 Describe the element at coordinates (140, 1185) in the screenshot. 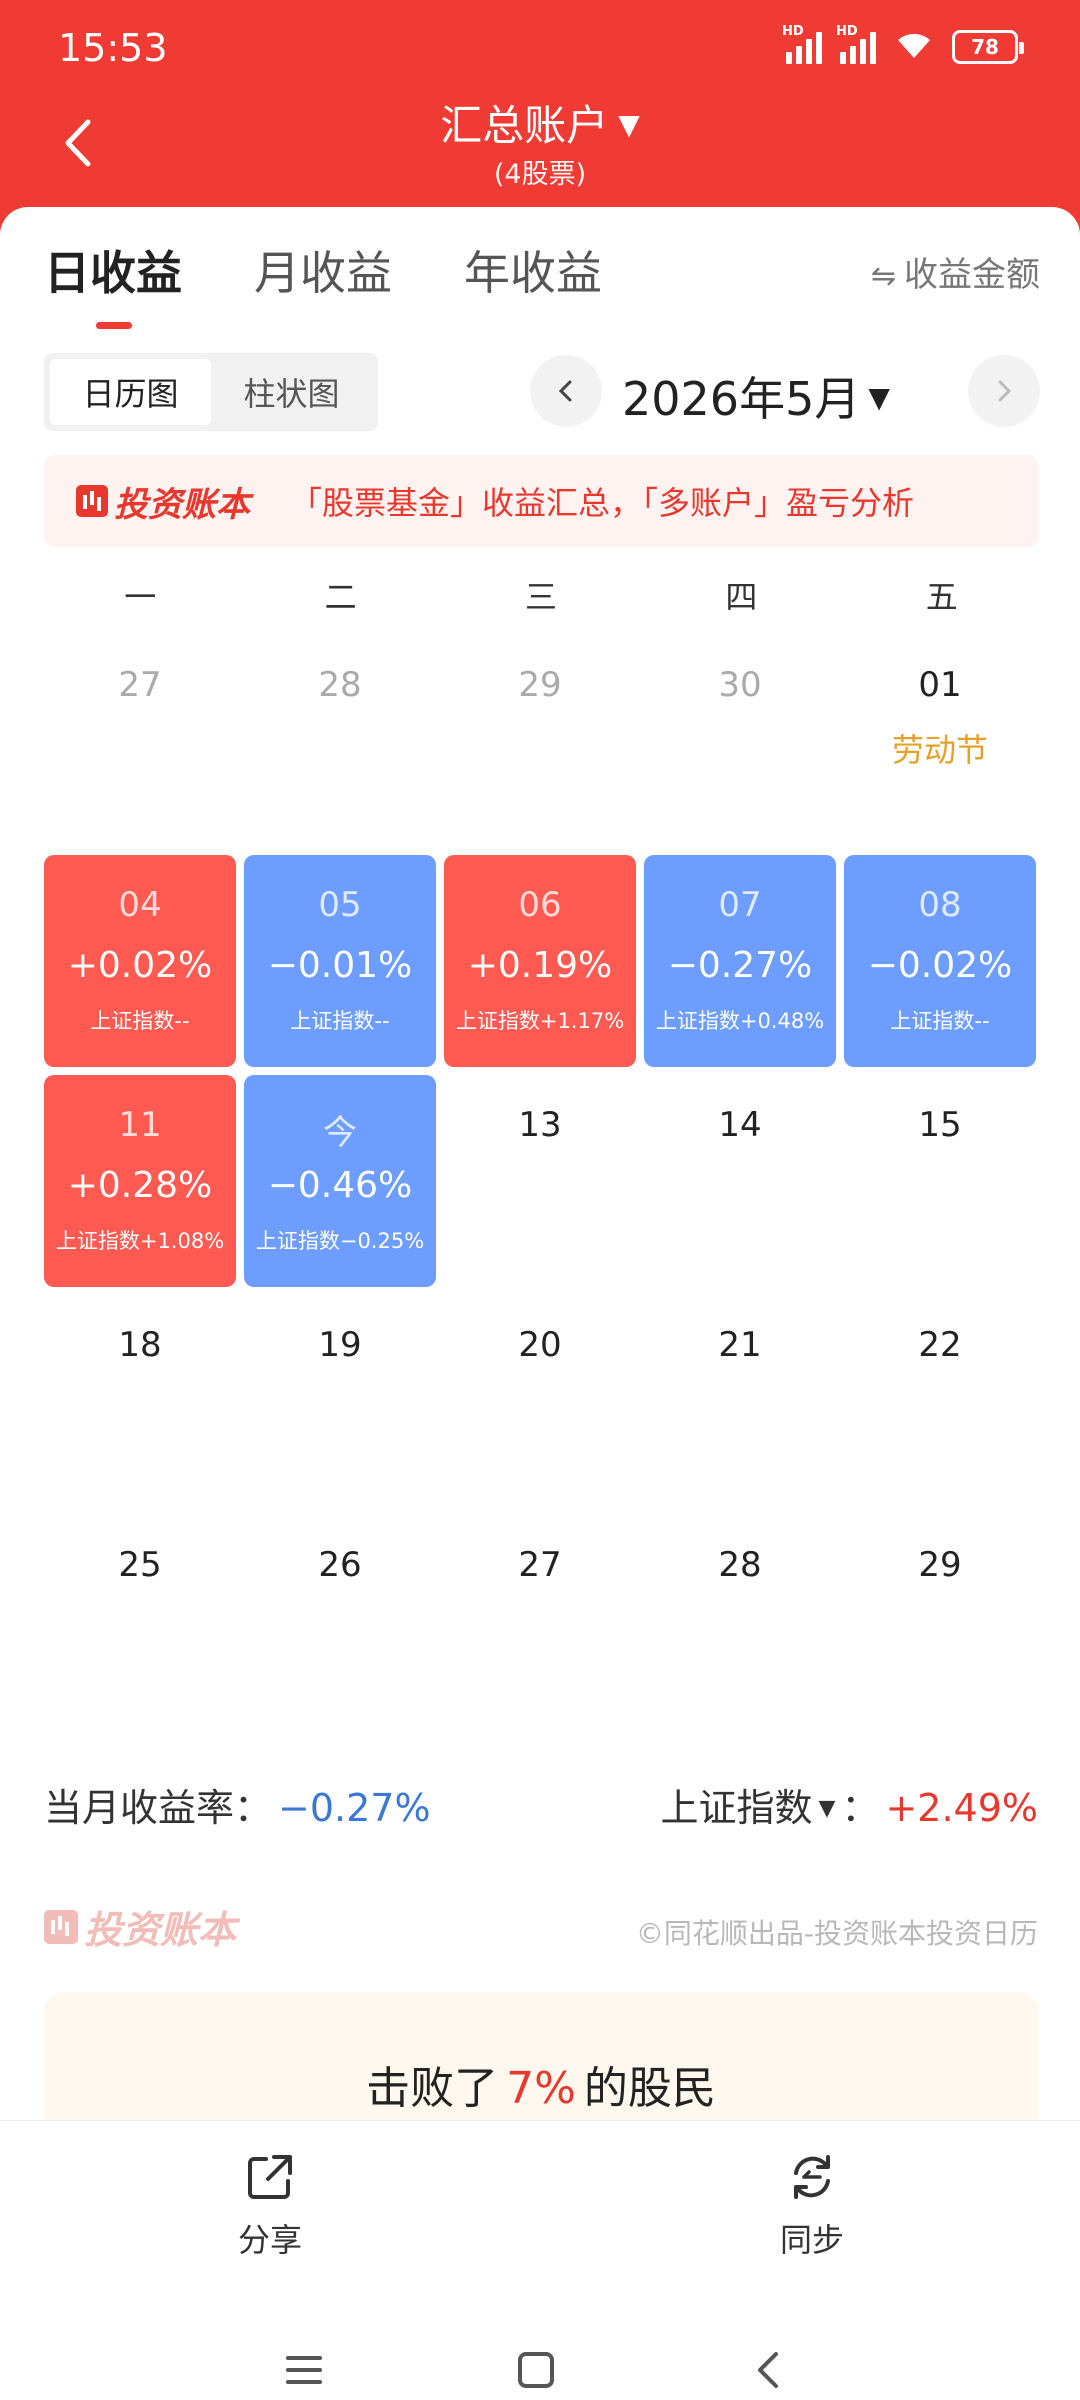

I see `daily-return: +0.28%` at that location.